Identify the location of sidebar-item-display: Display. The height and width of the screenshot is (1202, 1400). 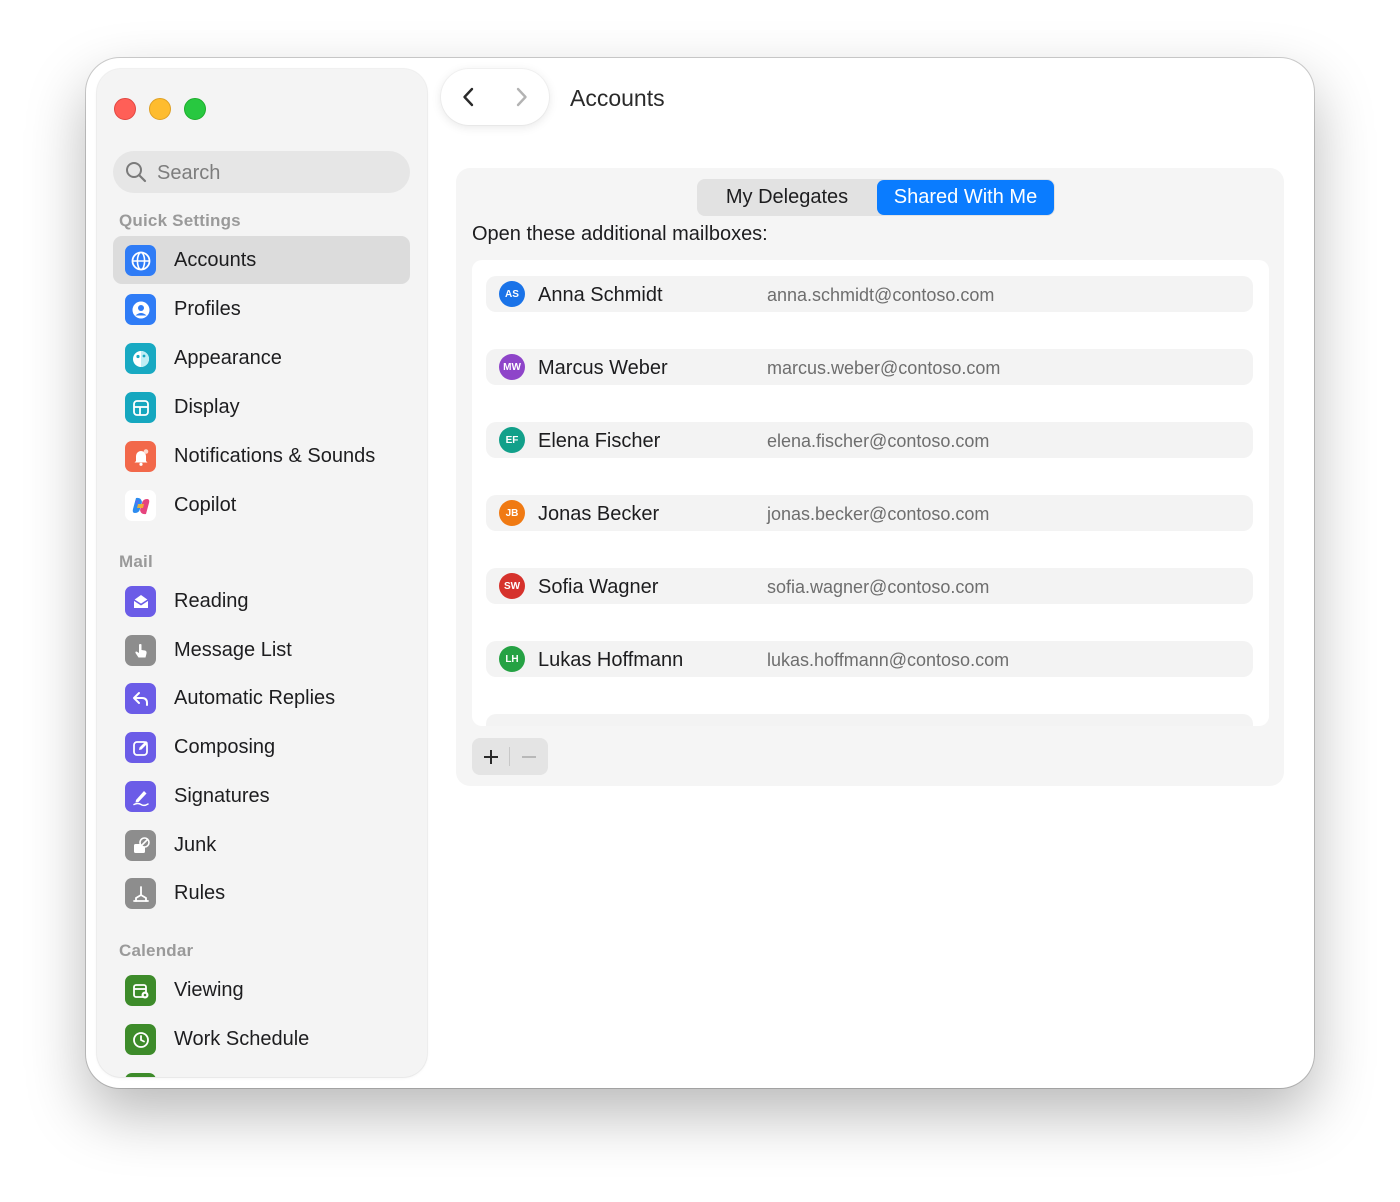
(261, 407).